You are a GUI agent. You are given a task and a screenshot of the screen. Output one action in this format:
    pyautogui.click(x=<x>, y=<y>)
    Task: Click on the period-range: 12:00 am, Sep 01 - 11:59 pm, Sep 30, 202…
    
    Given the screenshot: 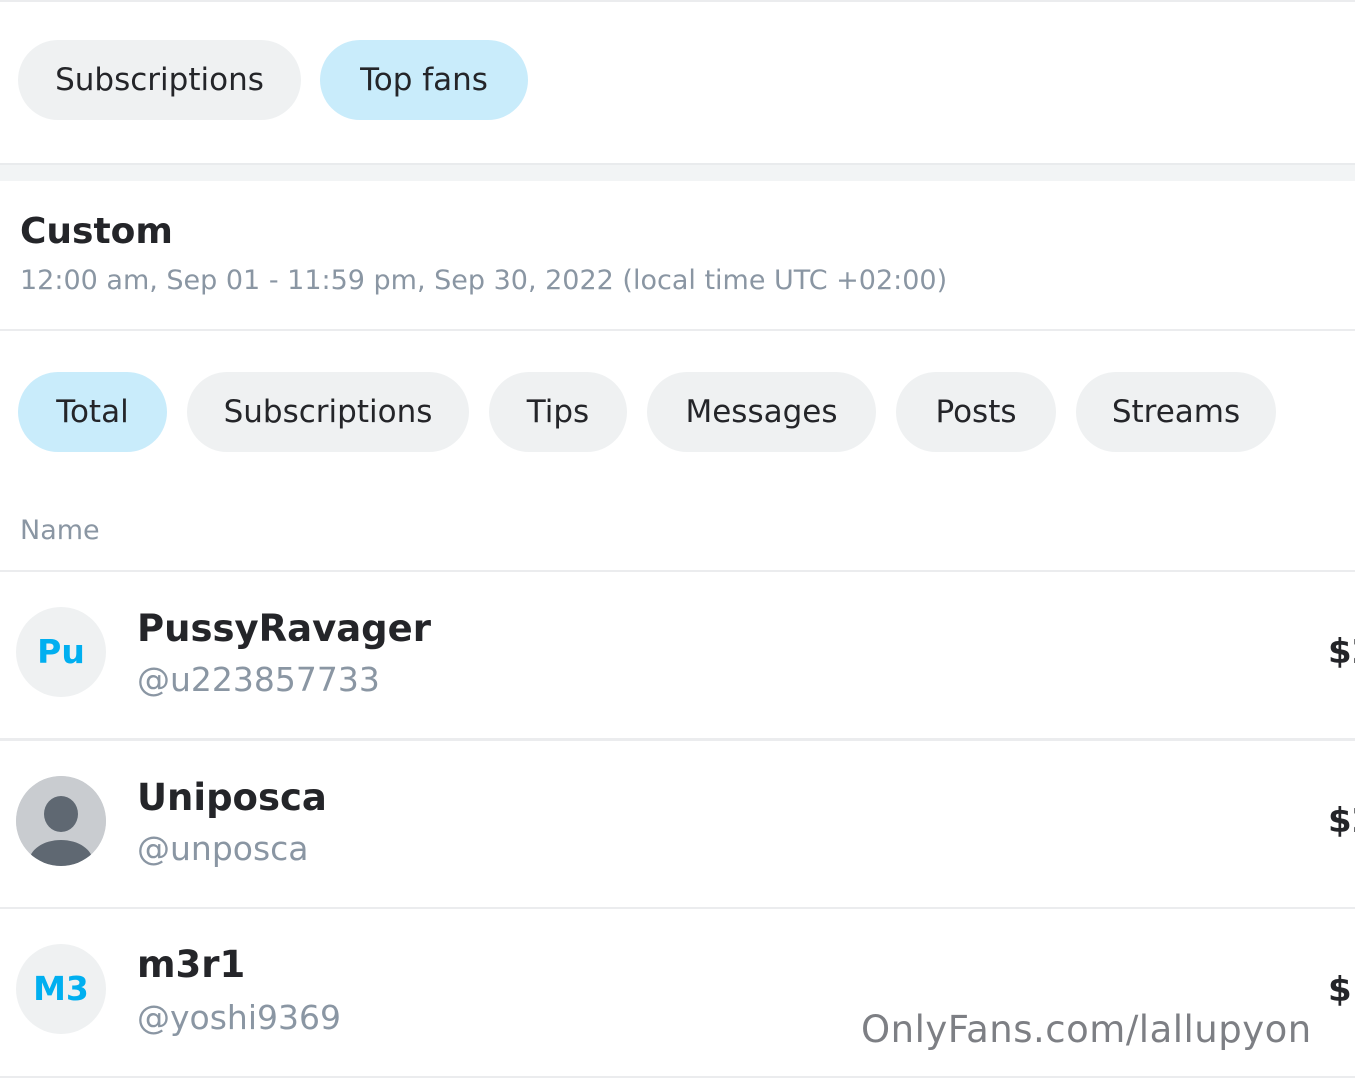 What is the action you would take?
    pyautogui.click(x=484, y=280)
    